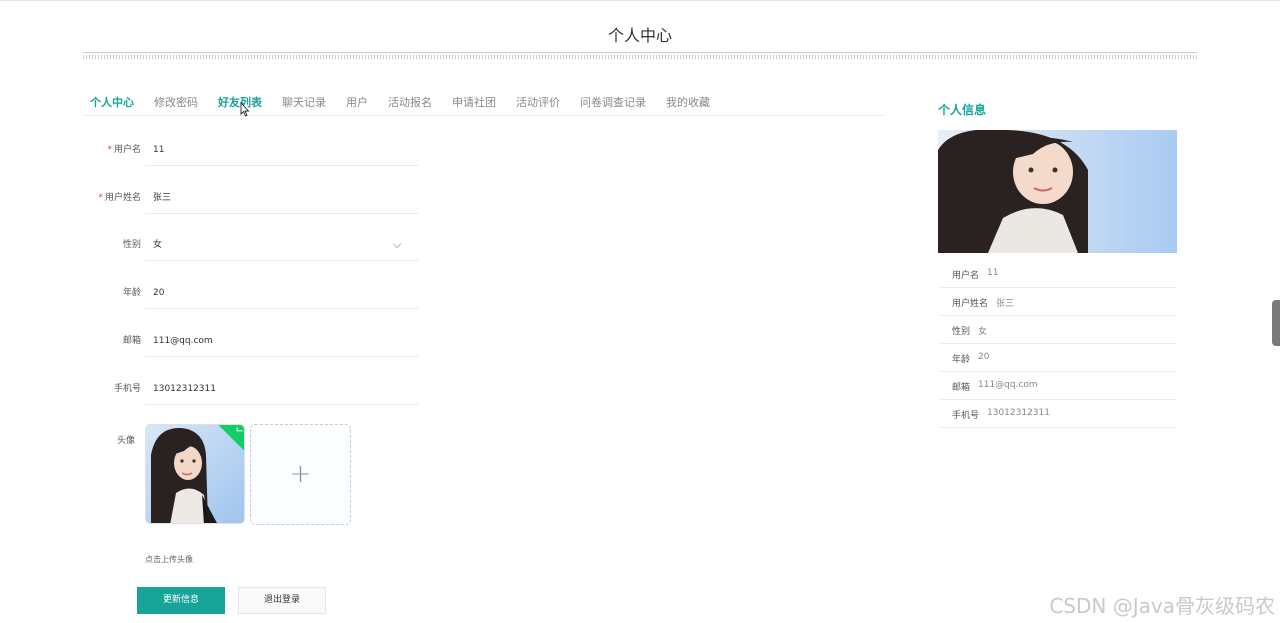 The height and width of the screenshot is (623, 1280). Describe the element at coordinates (158, 245) in the screenshot. I see `gender-select-value: 女` at that location.